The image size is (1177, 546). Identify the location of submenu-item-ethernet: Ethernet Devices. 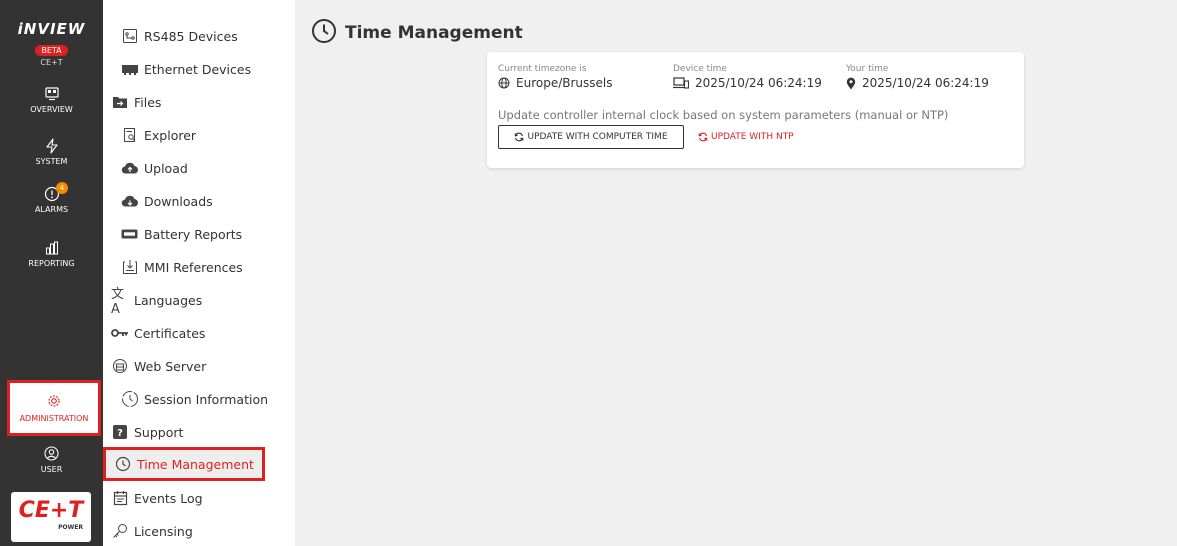
(194, 69).